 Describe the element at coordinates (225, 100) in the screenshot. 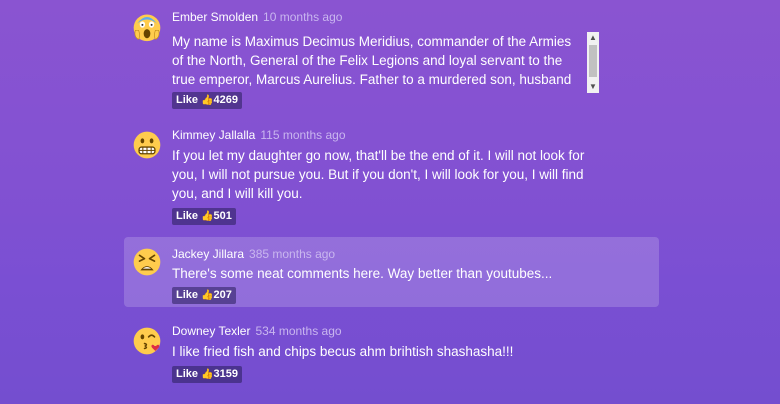

I see `like-count: 4269` at that location.